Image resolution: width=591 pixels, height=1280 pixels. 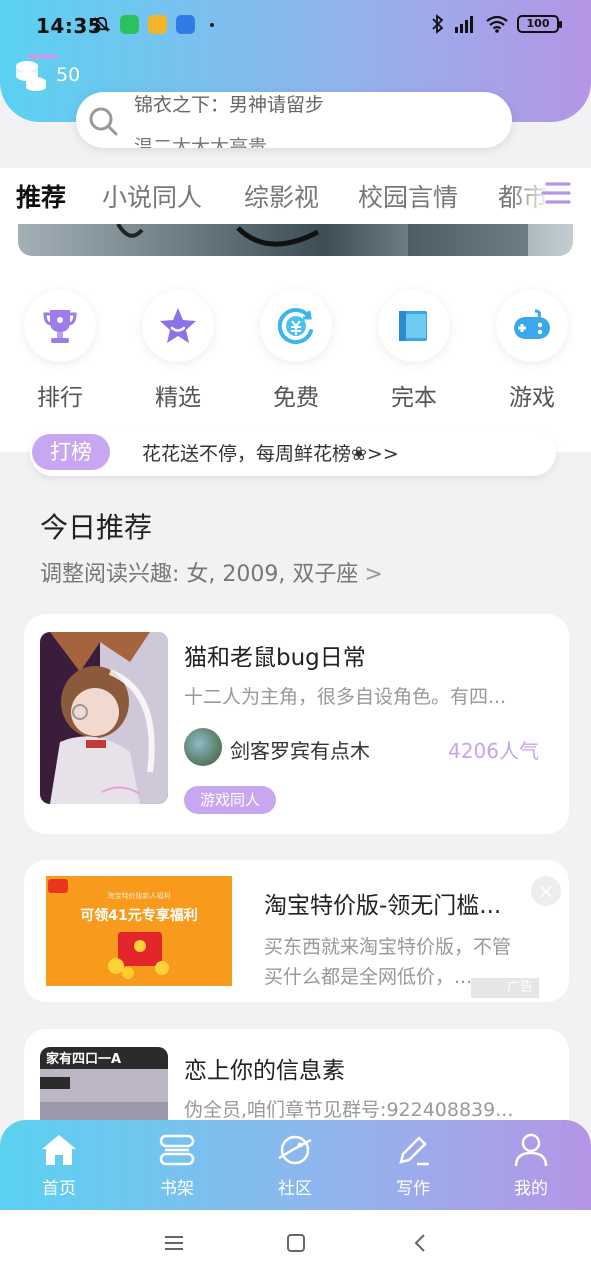 I want to click on battery-icon: 100, so click(x=539, y=24).